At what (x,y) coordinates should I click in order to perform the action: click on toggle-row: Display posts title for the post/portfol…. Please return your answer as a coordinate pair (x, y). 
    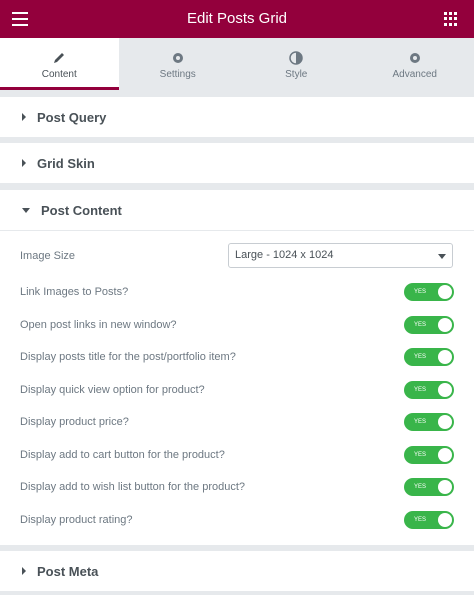
    Looking at the image, I should click on (237, 357).